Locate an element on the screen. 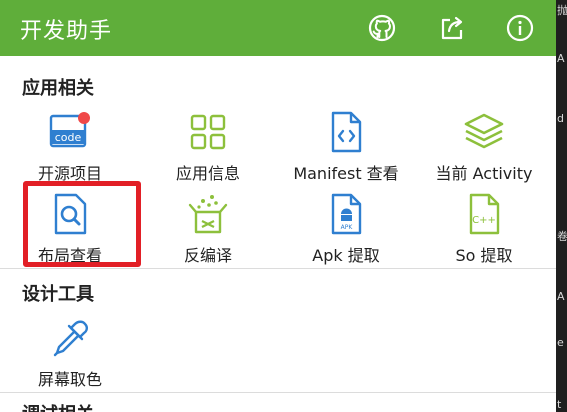 This screenshot has height=412, width=567. tile-current-activity: 当前 Activity is located at coordinates (484, 149).